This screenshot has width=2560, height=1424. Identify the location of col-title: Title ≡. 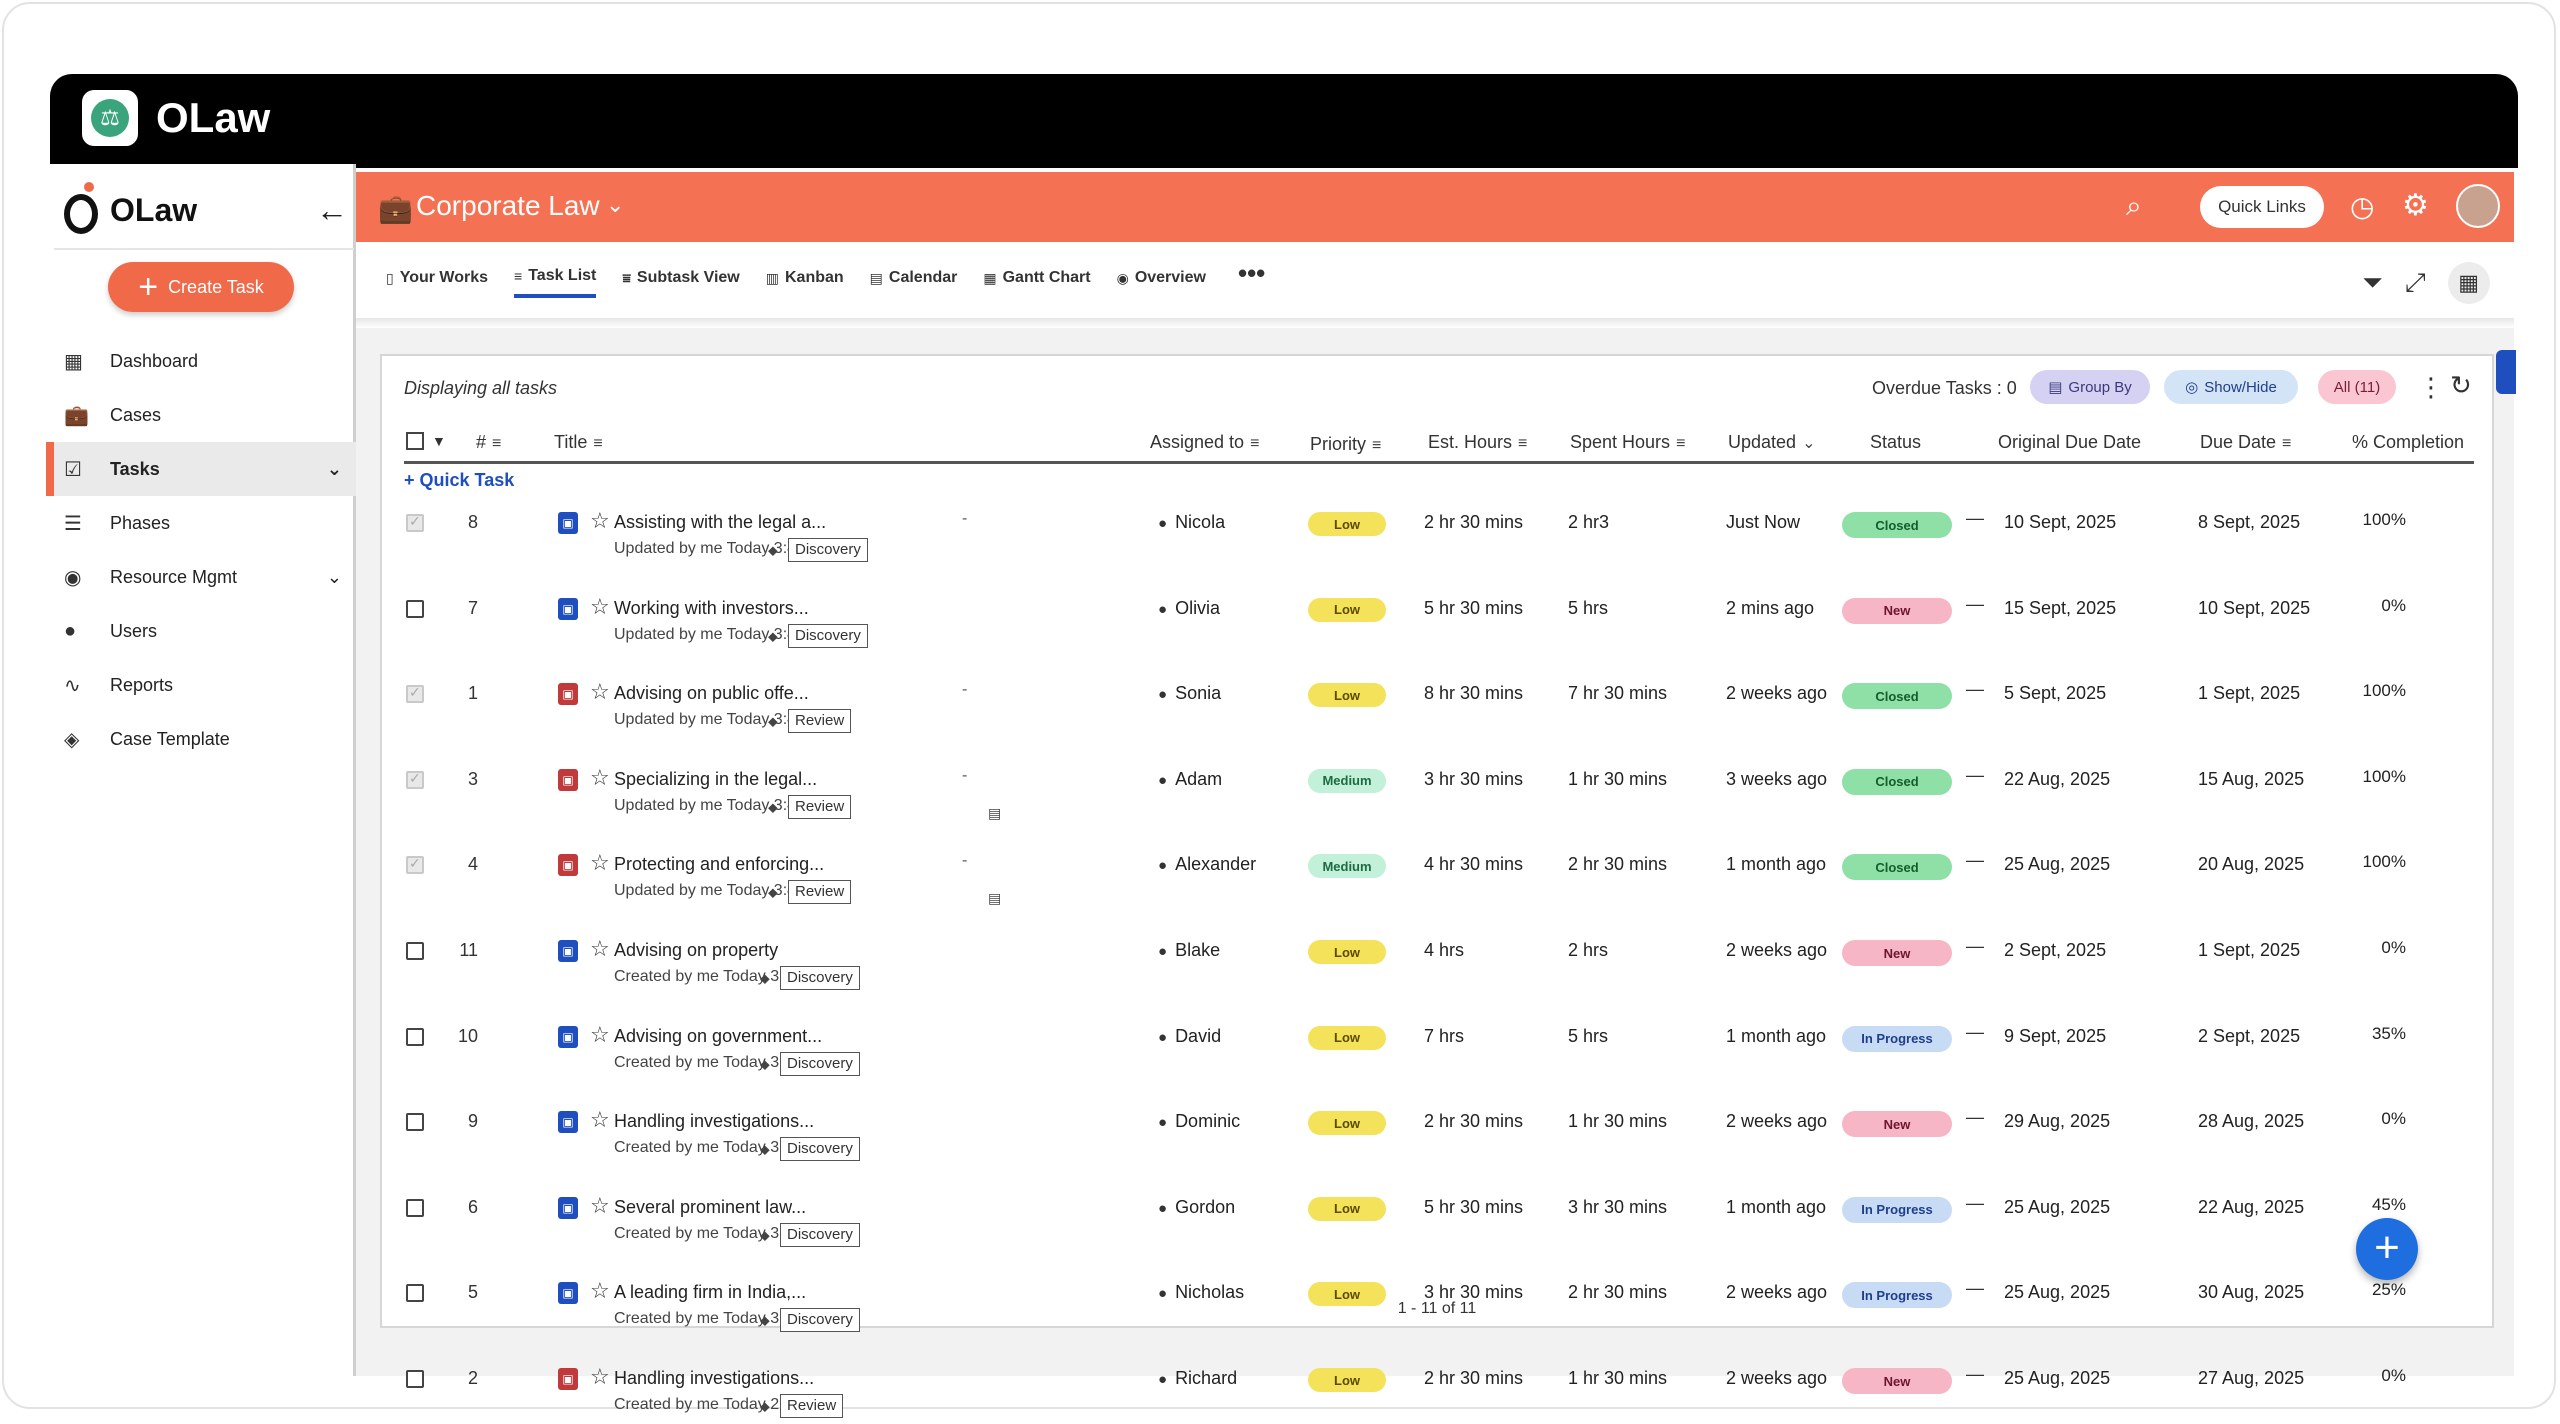
(578, 442).